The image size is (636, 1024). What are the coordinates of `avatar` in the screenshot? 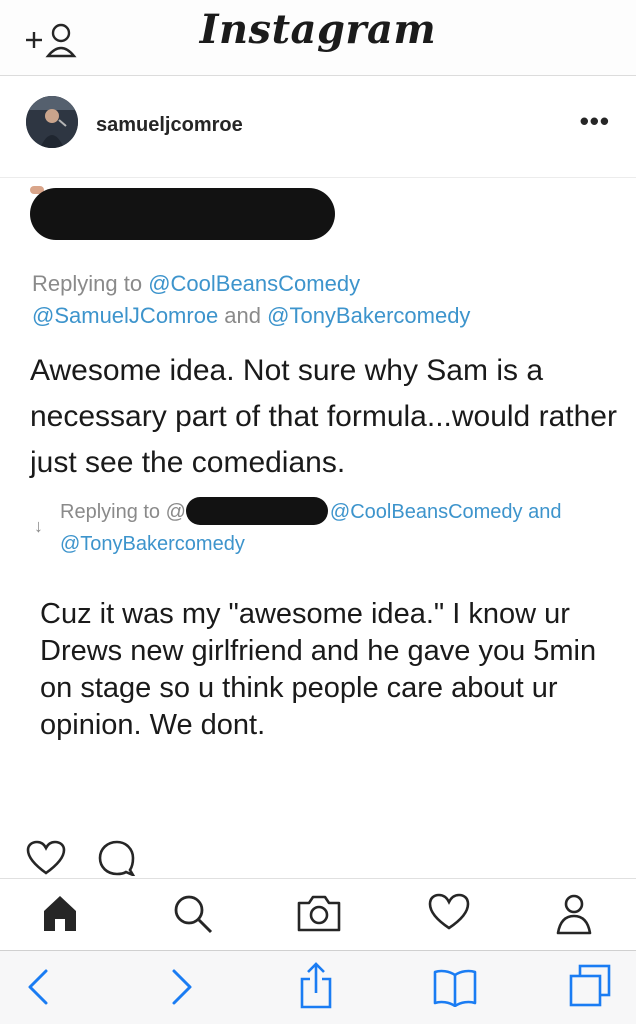 It's located at (52, 122).